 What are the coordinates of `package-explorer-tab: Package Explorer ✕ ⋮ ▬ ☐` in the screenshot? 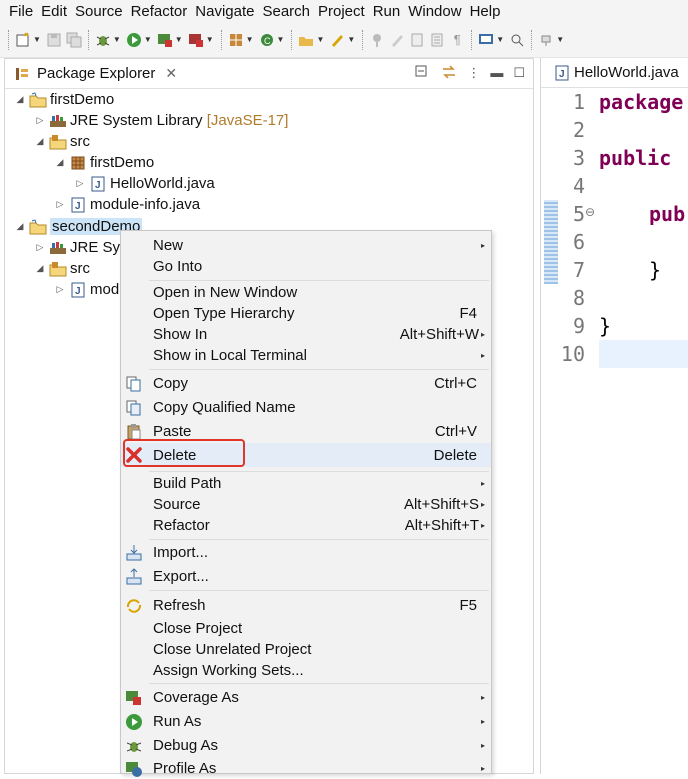 It's located at (269, 74).